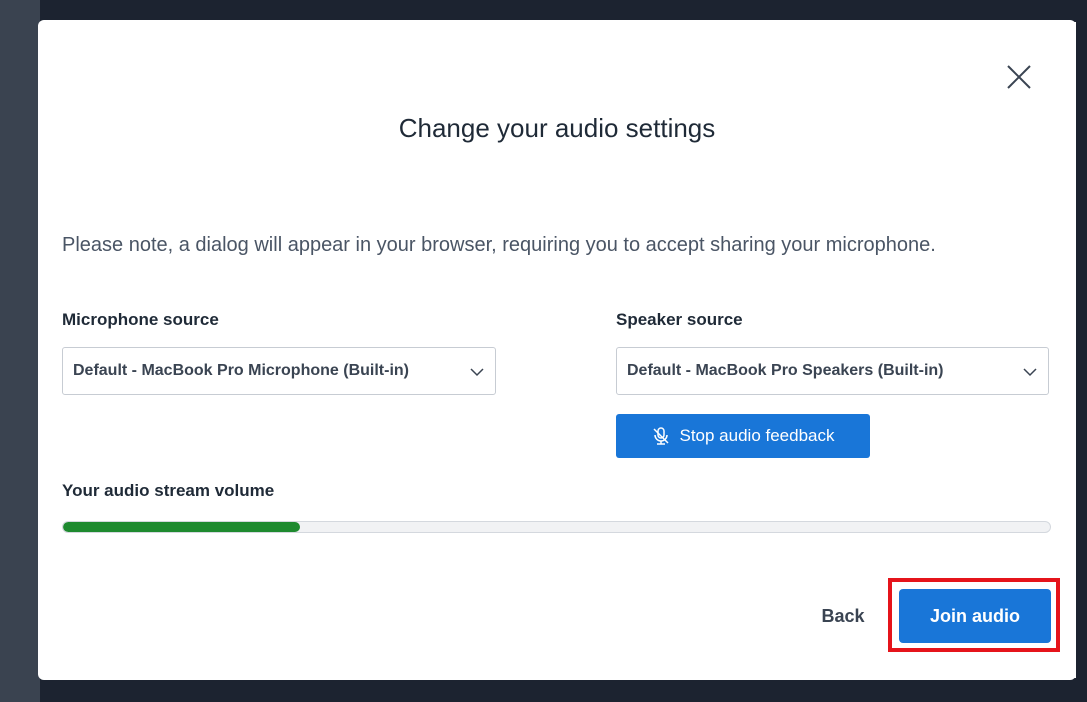  I want to click on back-button: Back, so click(843, 616).